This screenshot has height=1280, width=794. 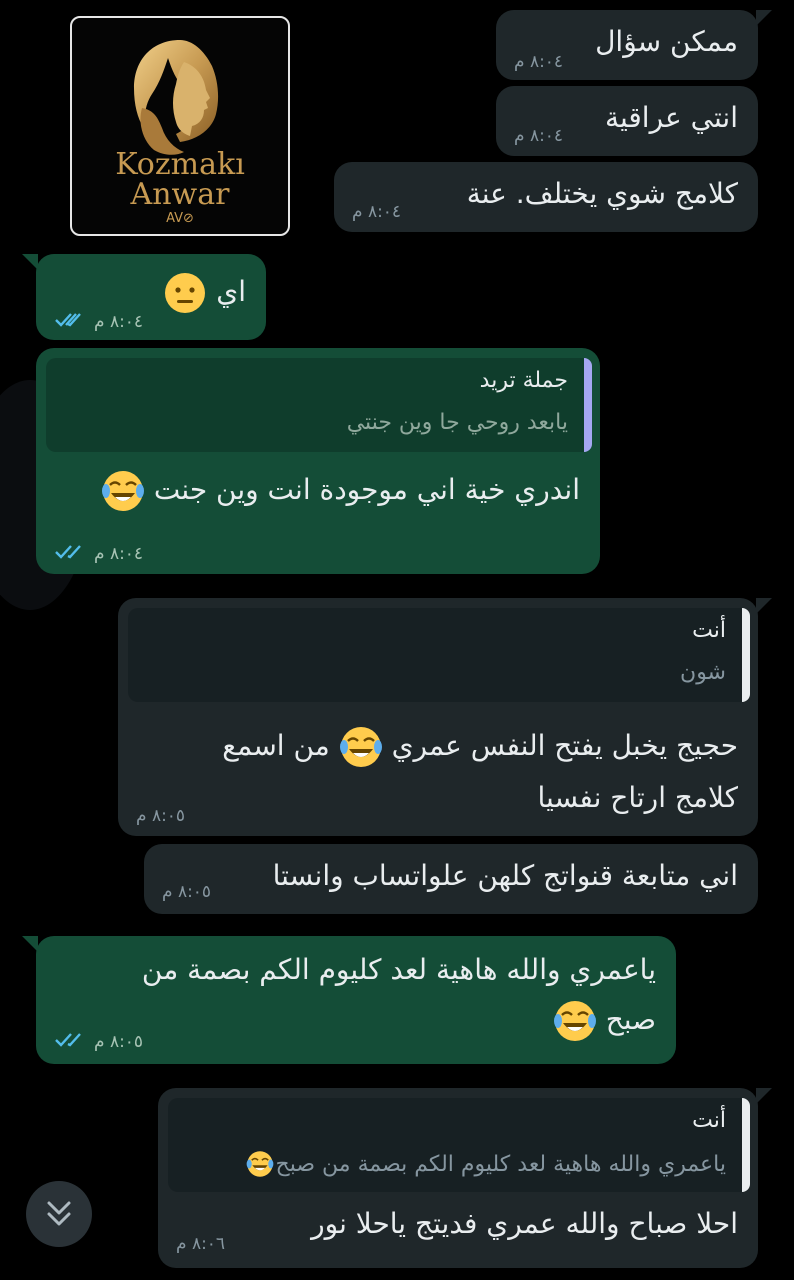 I want to click on message-bubble-incoming: انتي عراقية ٨:٠٤ م, so click(x=627, y=121).